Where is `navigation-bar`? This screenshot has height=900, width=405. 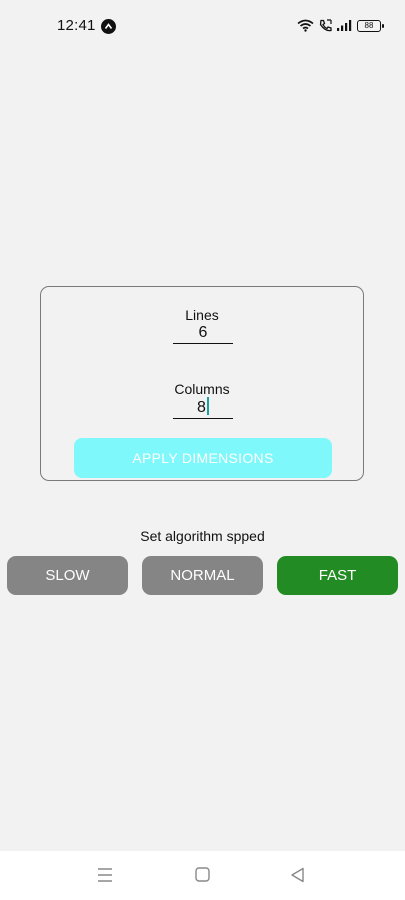
navigation-bar is located at coordinates (202, 875).